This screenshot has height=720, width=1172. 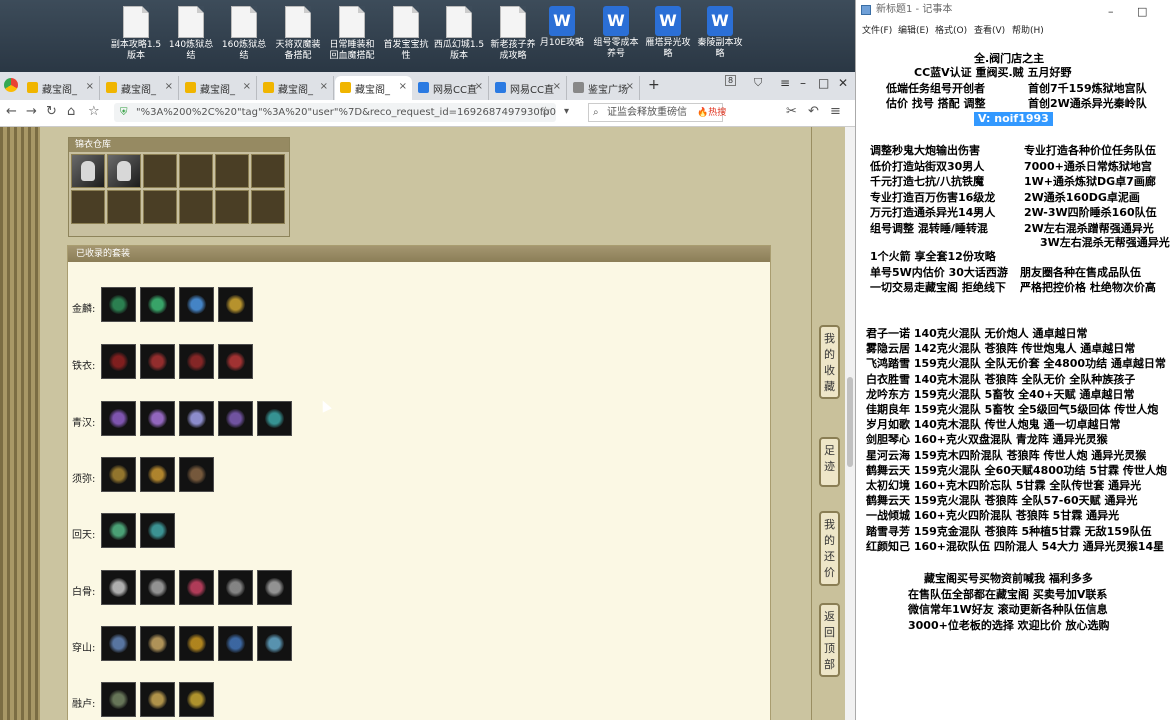 What do you see at coordinates (829, 462) in the screenshot?
I see `side-nav-button: 足迹` at bounding box center [829, 462].